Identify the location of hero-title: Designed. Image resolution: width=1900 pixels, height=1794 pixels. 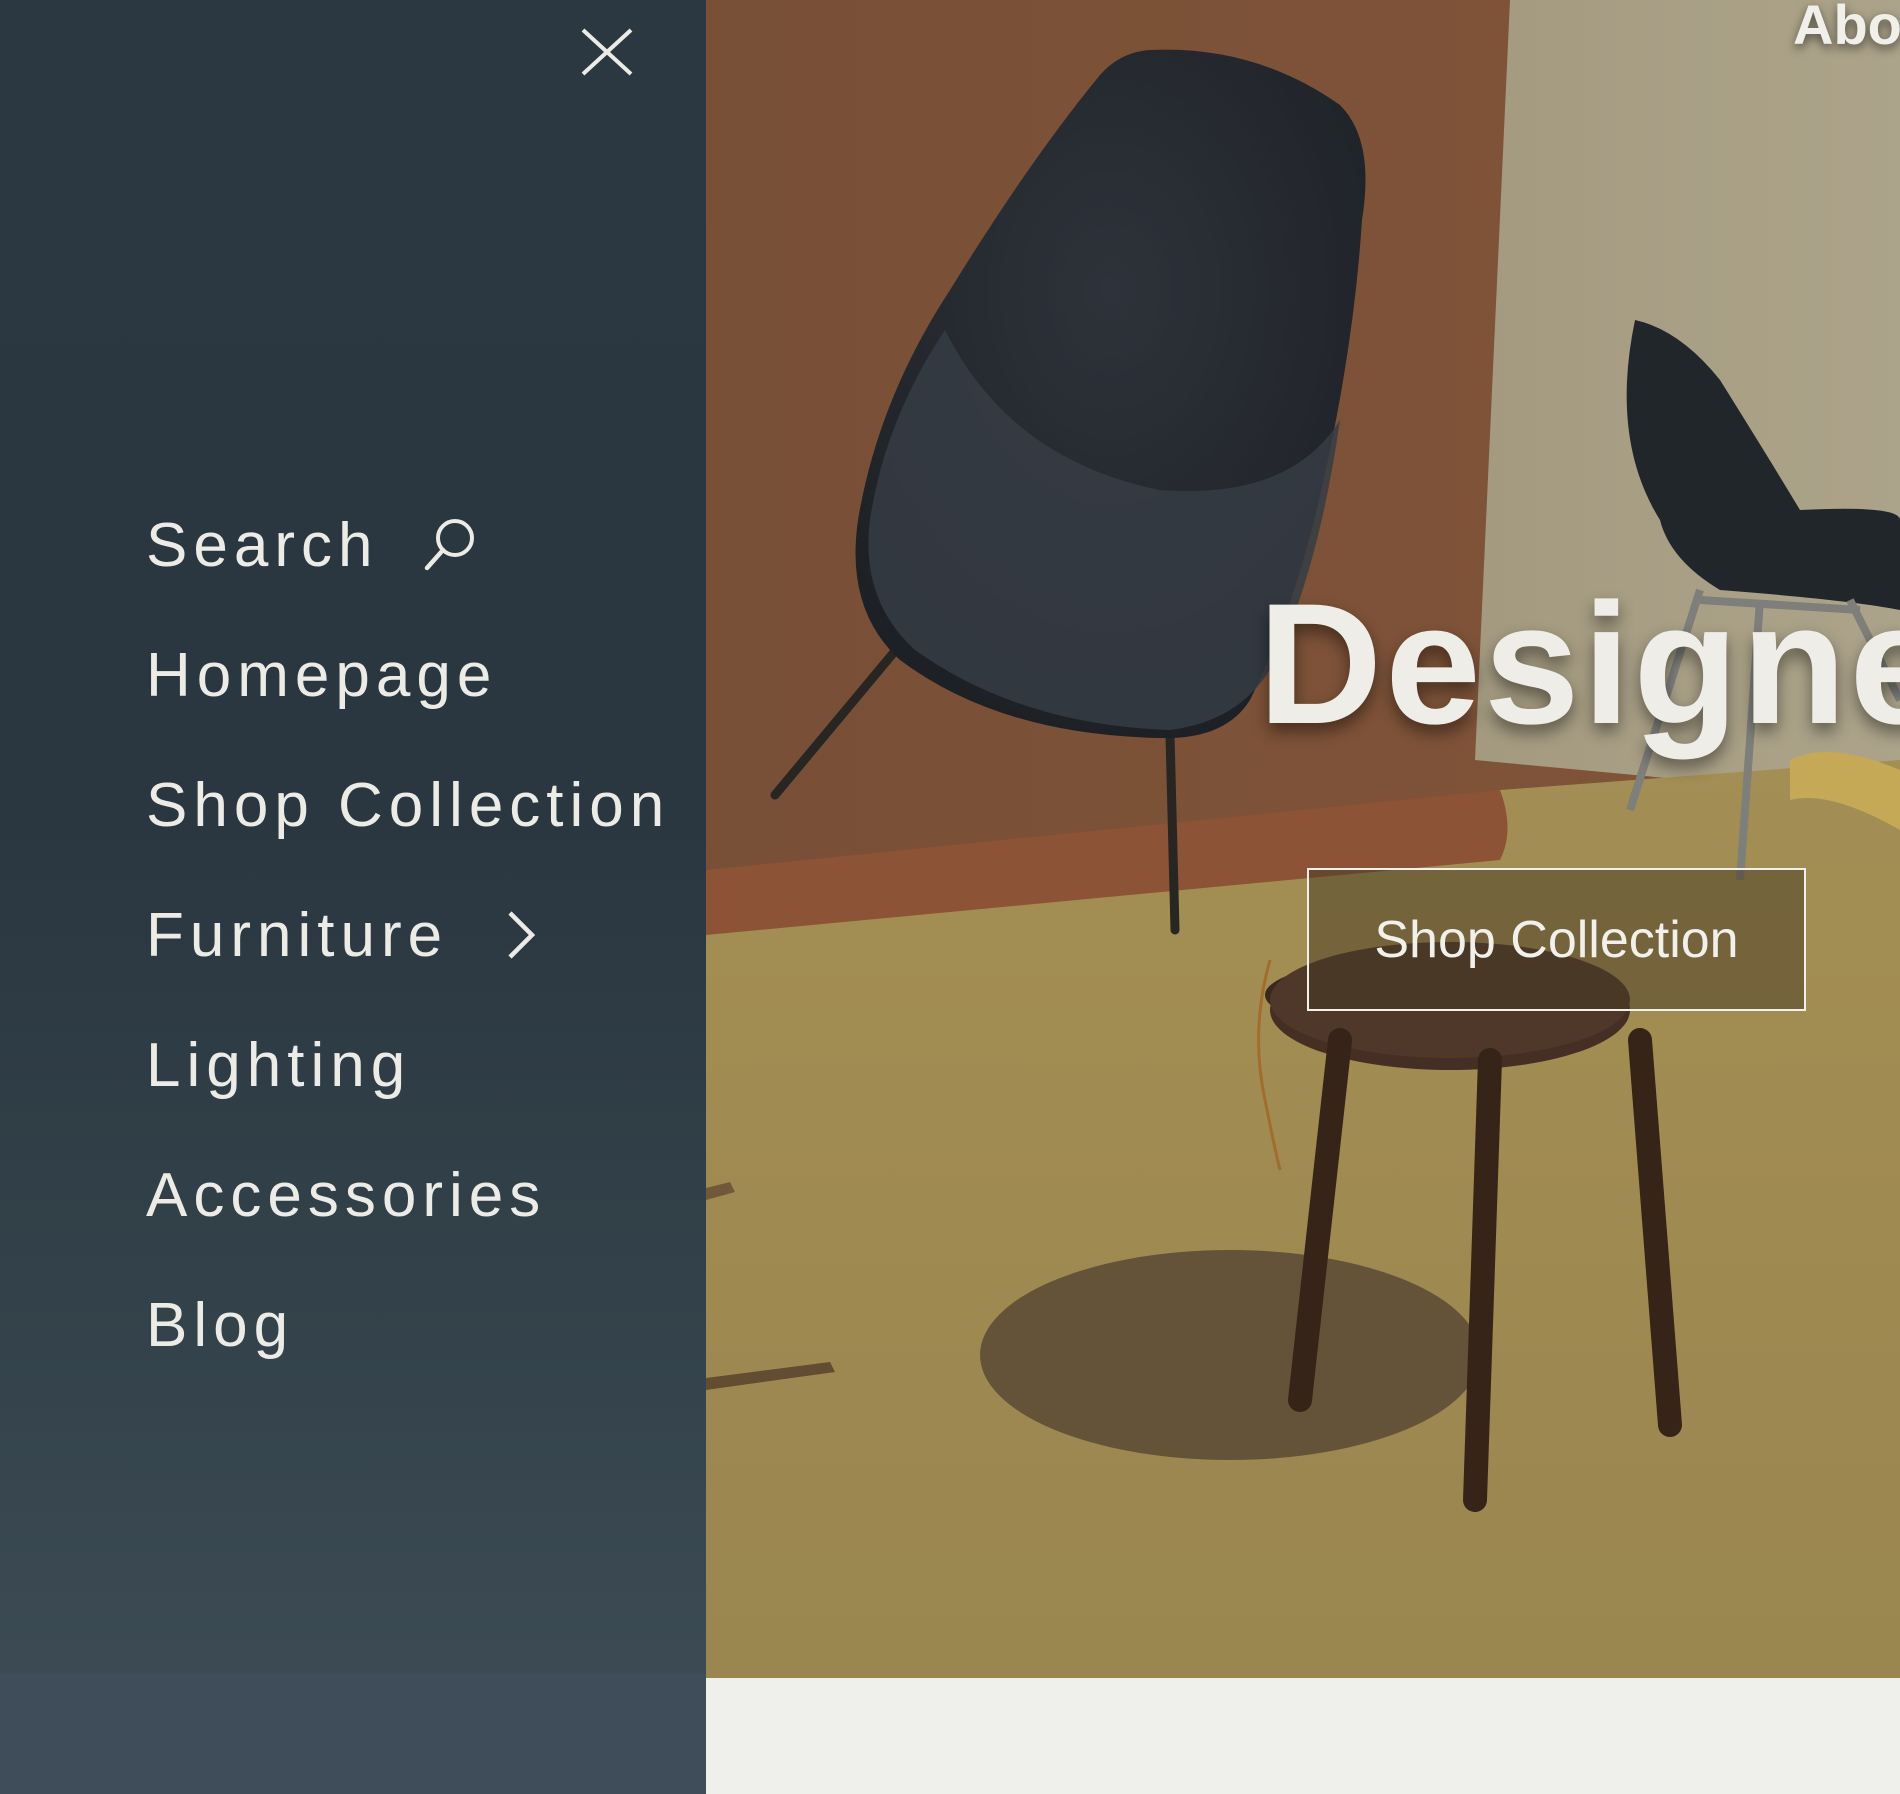
(1579, 664).